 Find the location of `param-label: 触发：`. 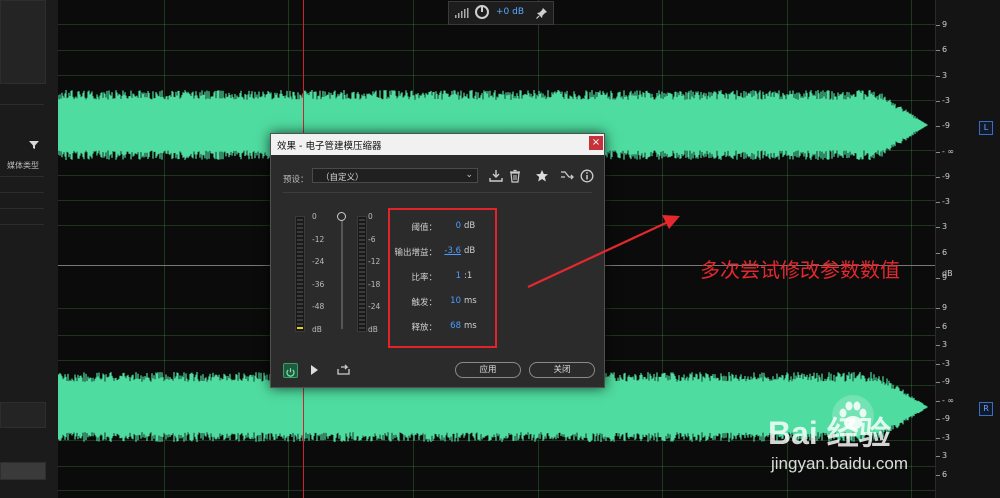

param-label: 触发： is located at coordinates (424, 303).